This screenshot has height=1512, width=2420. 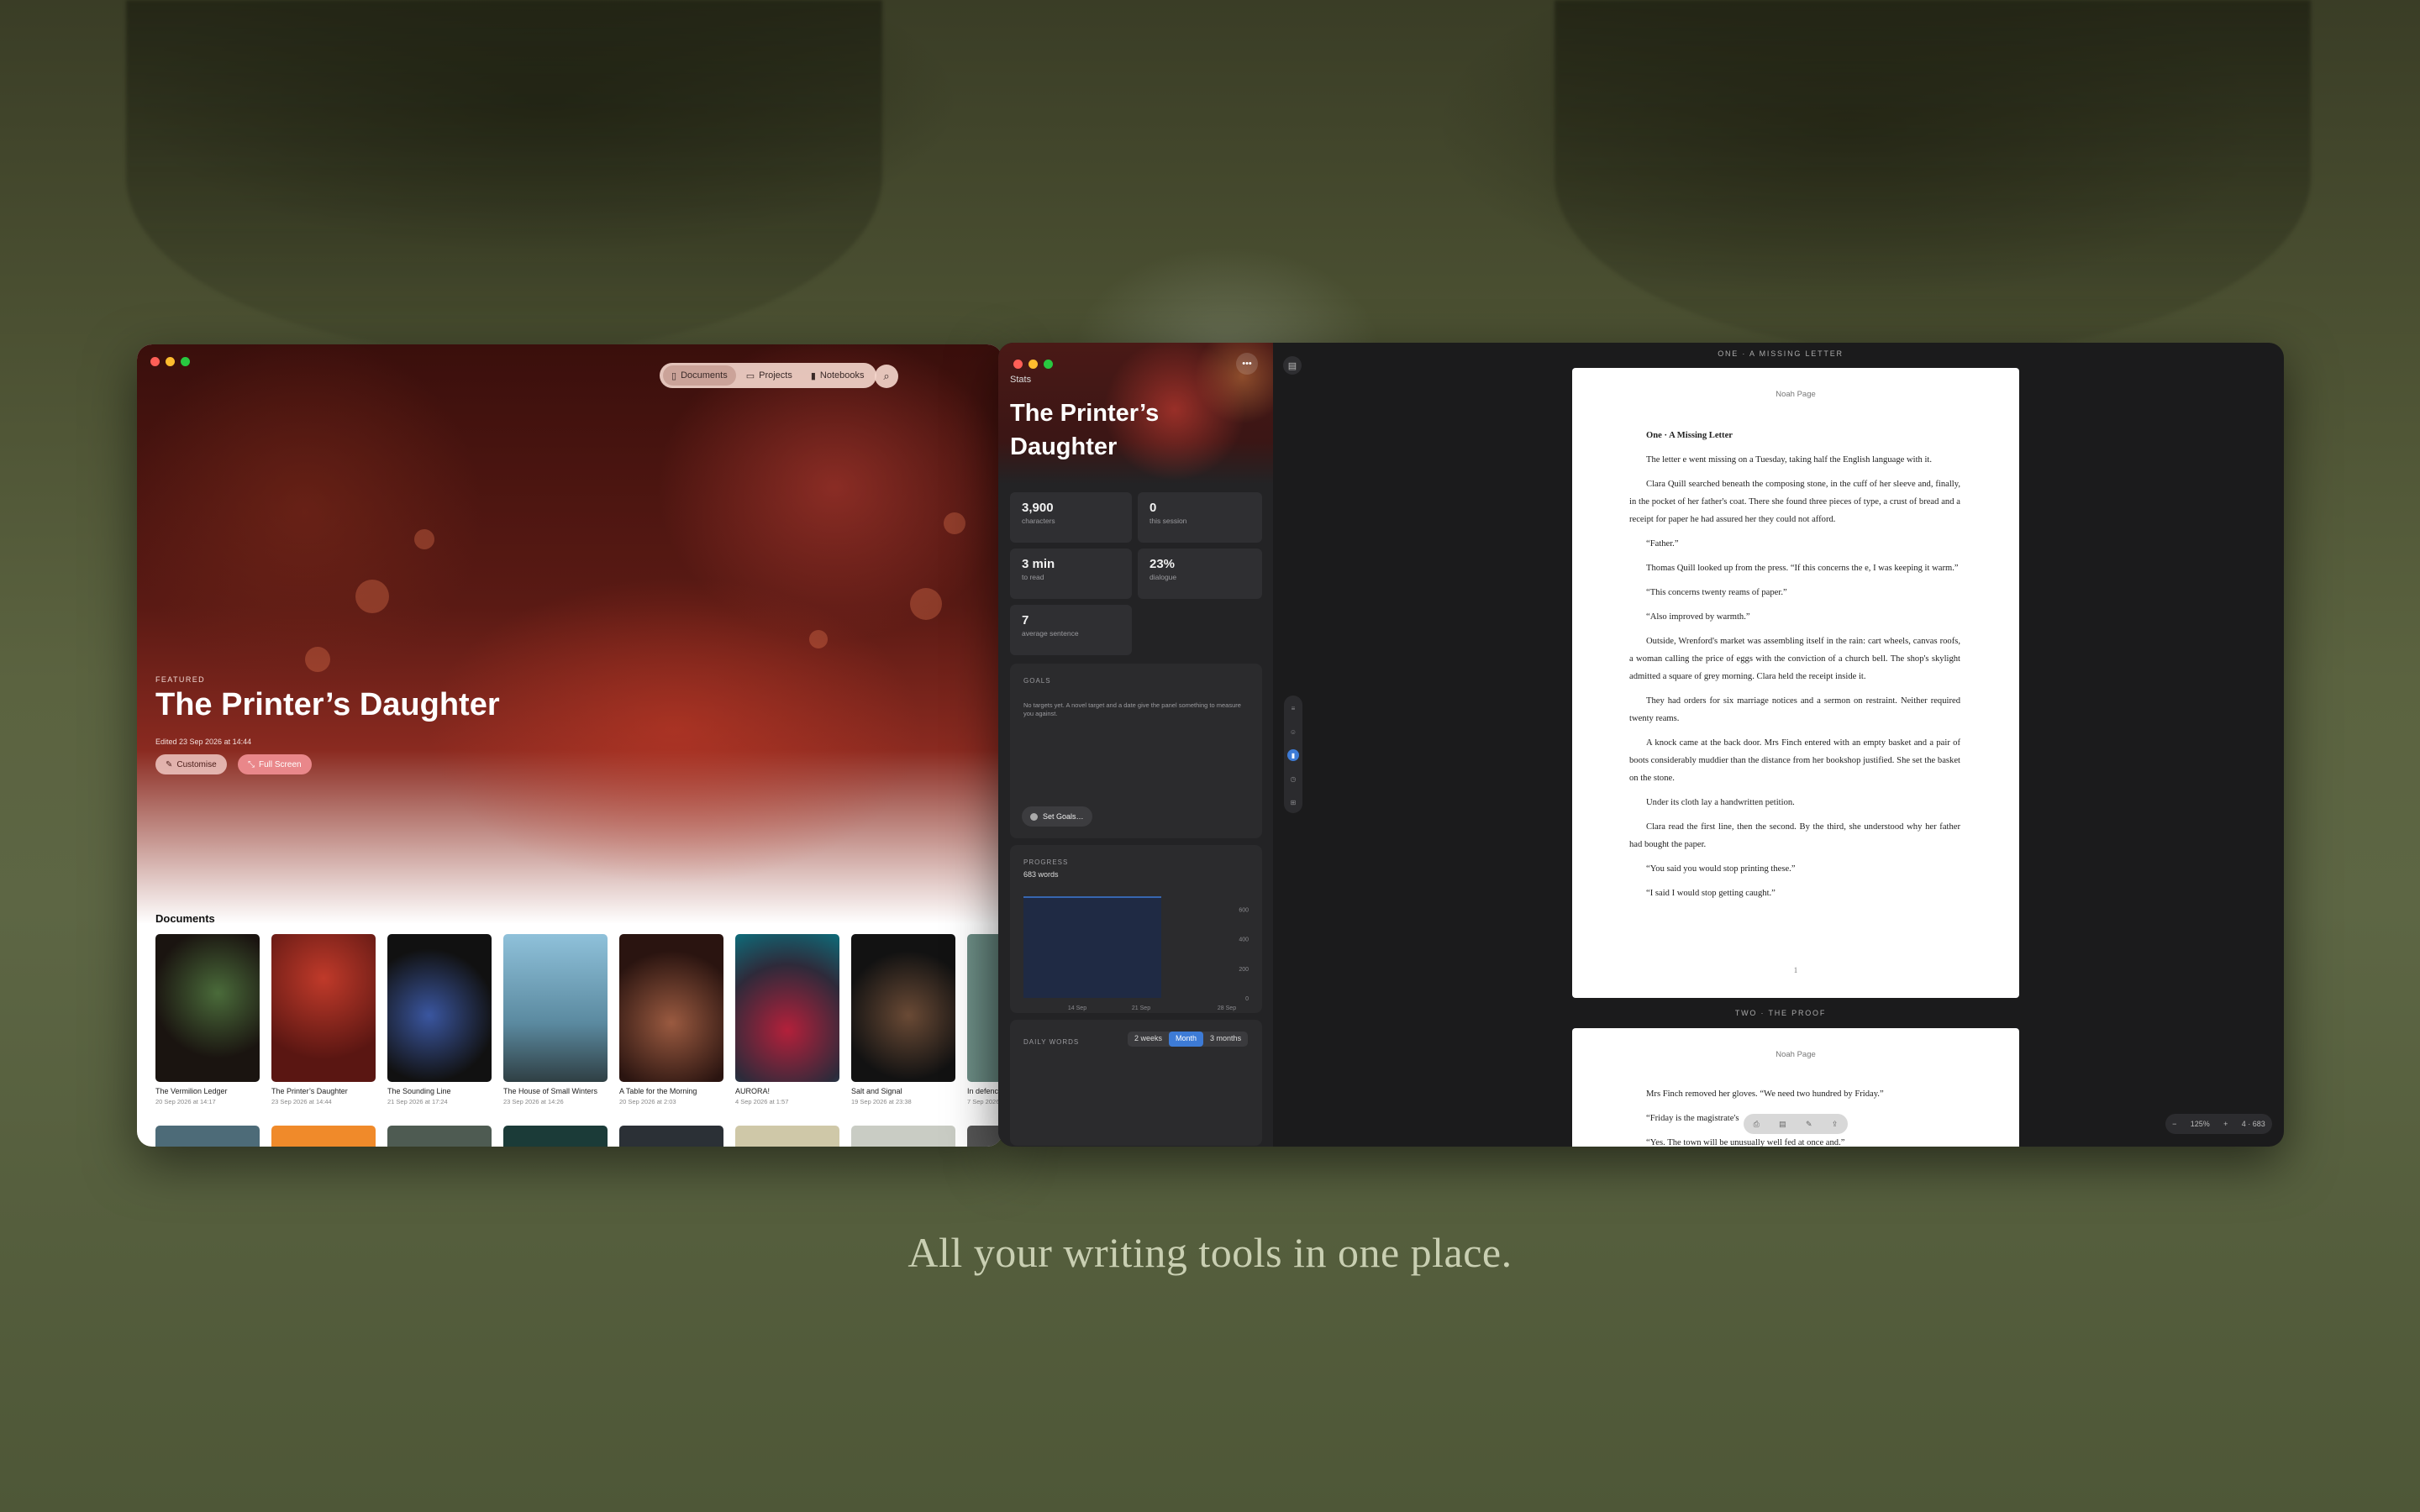 What do you see at coordinates (185, 1101) in the screenshot?
I see `document-date: 20 Sep 2026 at 14:17` at bounding box center [185, 1101].